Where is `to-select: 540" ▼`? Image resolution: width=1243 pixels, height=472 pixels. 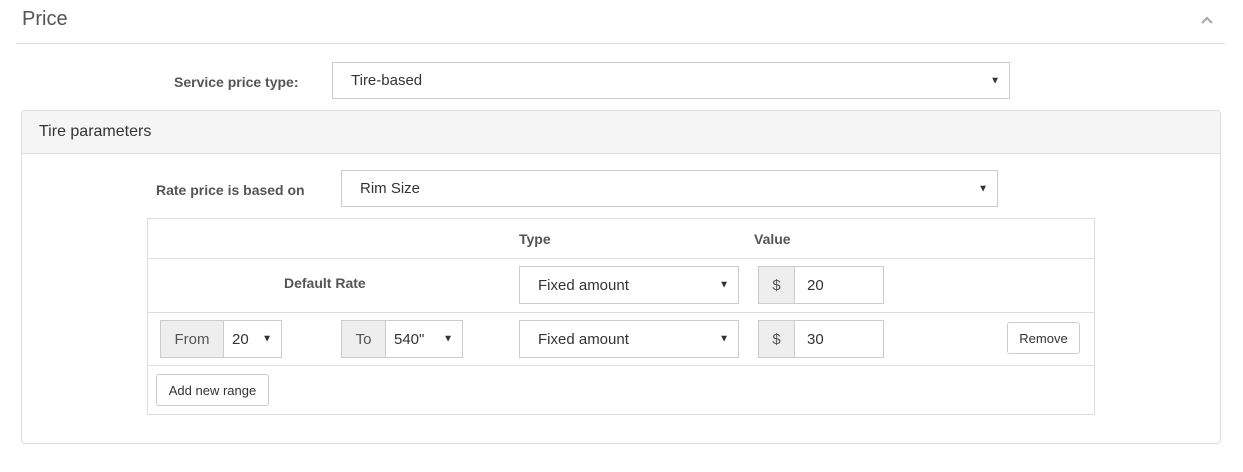 to-select: 540" ▼ is located at coordinates (424, 339).